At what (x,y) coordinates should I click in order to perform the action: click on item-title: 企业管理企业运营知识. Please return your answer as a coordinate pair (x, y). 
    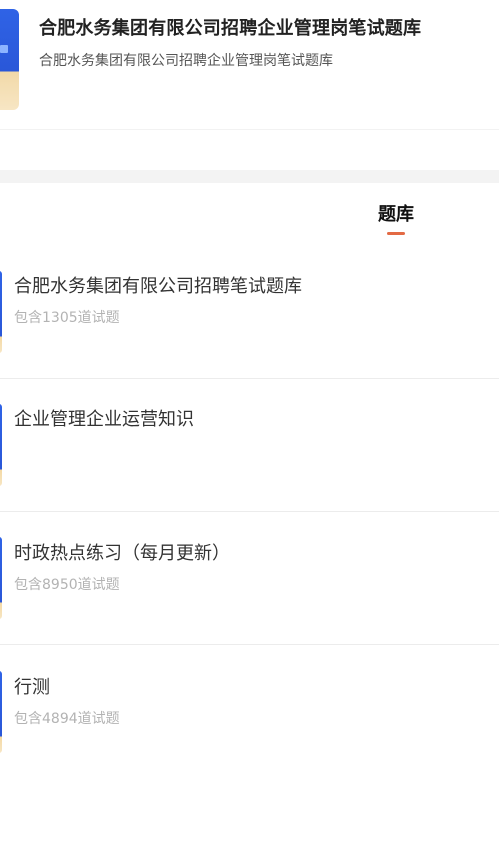
    Looking at the image, I should click on (104, 419).